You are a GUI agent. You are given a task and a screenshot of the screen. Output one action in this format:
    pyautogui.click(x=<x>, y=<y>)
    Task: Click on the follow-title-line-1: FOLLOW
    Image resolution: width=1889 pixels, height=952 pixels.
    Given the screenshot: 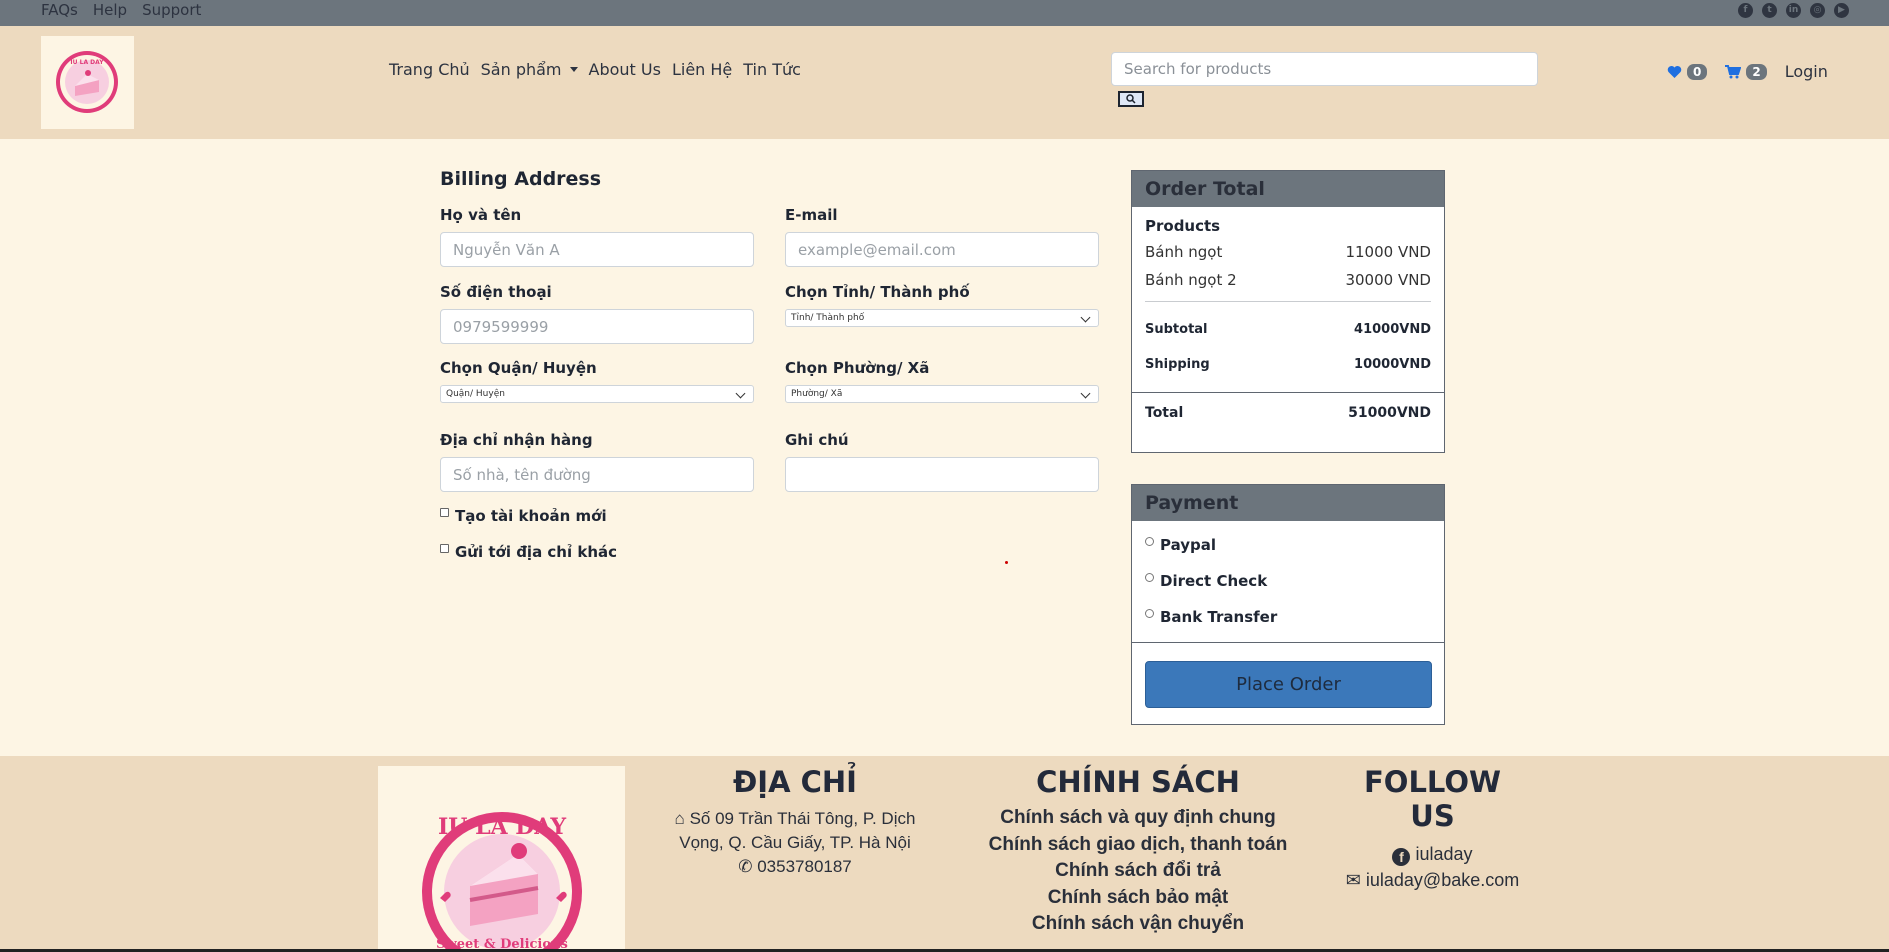 What is the action you would take?
    pyautogui.click(x=1432, y=782)
    